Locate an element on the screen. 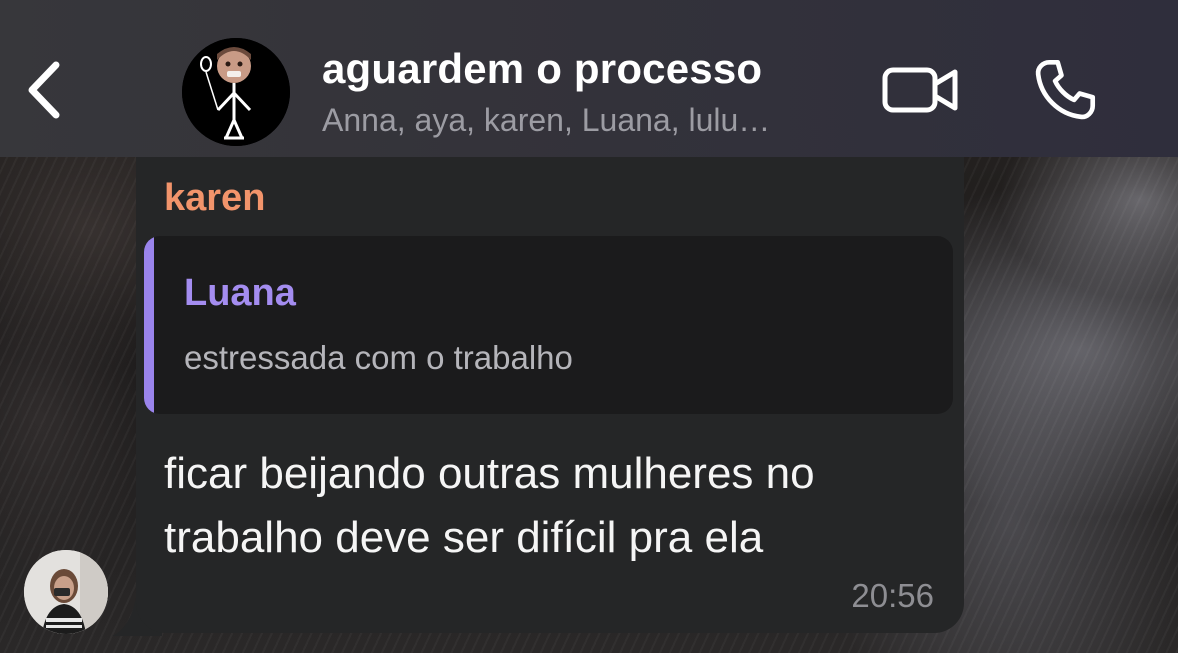 The width and height of the screenshot is (1178, 653). voice-call-button is located at coordinates (1065, 90).